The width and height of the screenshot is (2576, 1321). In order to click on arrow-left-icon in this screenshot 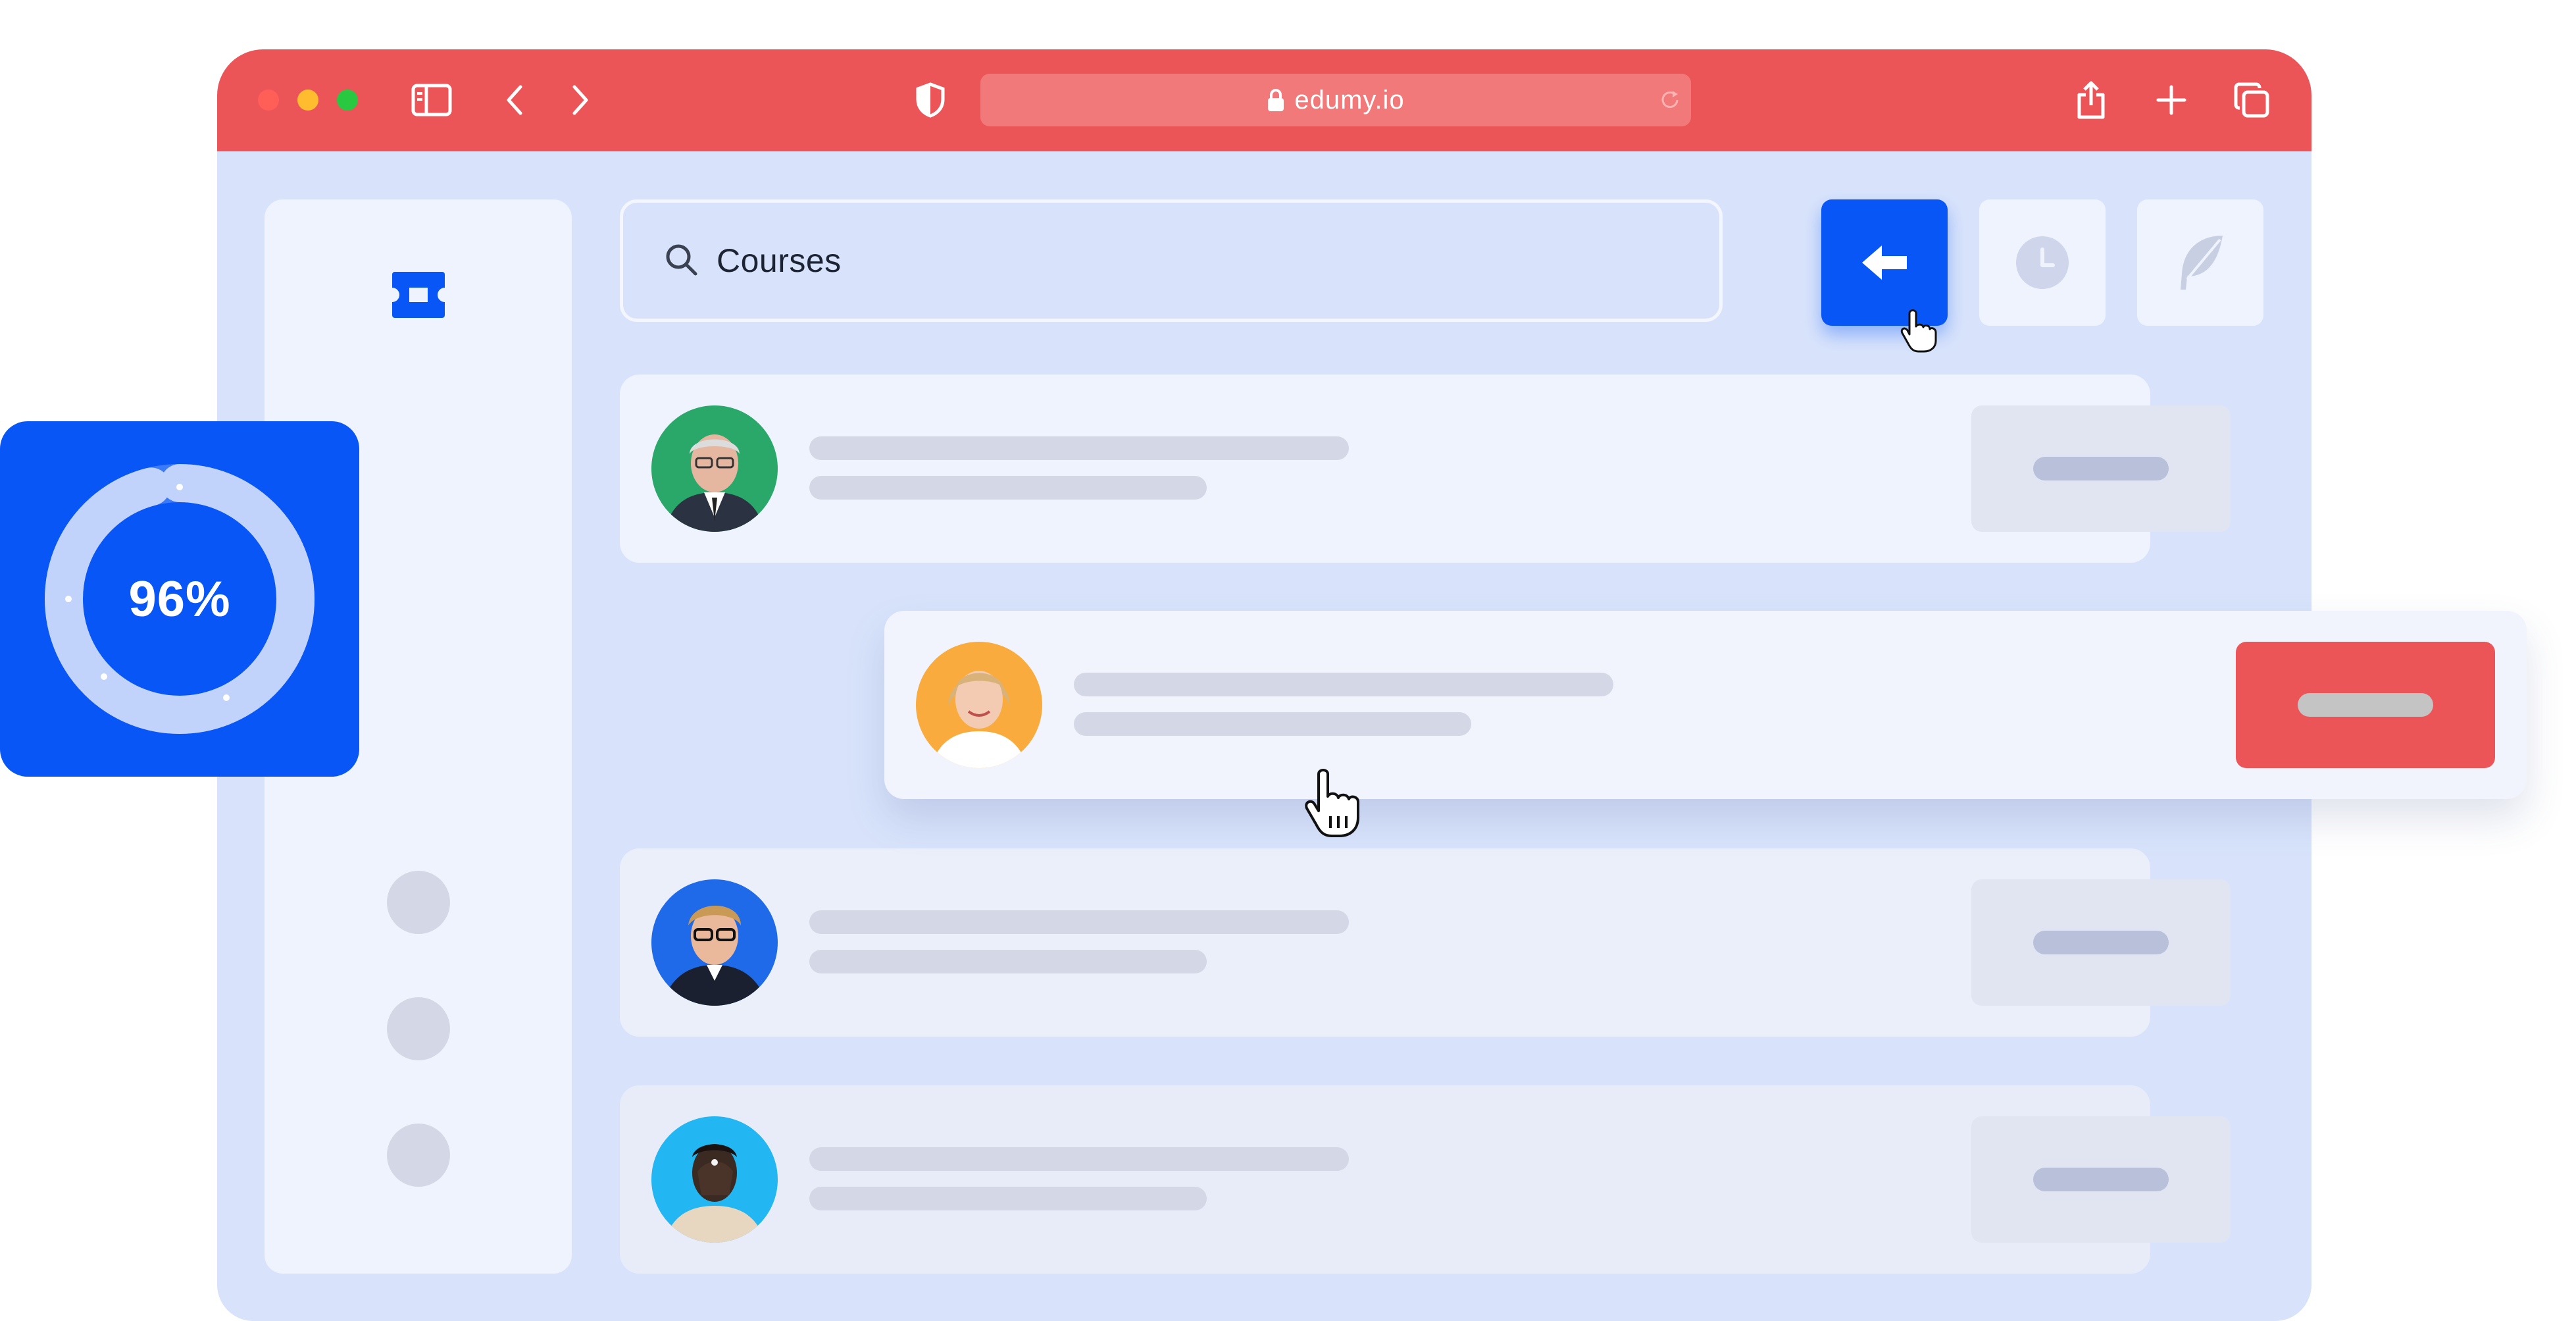, I will do `click(1884, 263)`.